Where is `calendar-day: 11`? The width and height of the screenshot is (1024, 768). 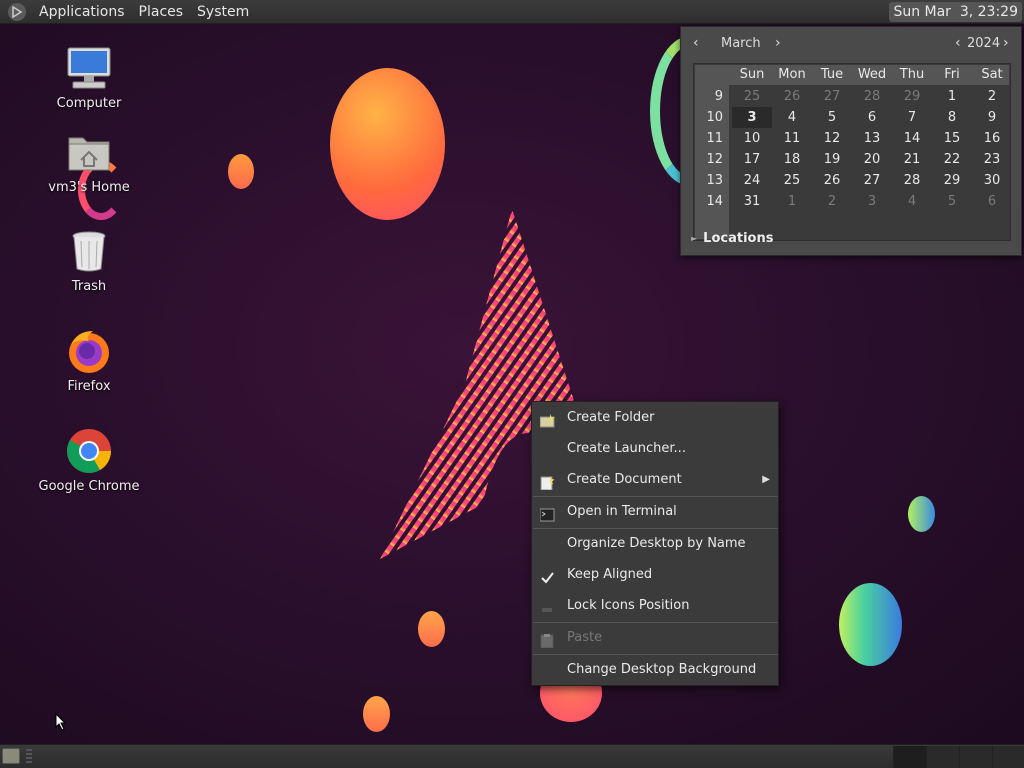 calendar-day: 11 is located at coordinates (792, 138).